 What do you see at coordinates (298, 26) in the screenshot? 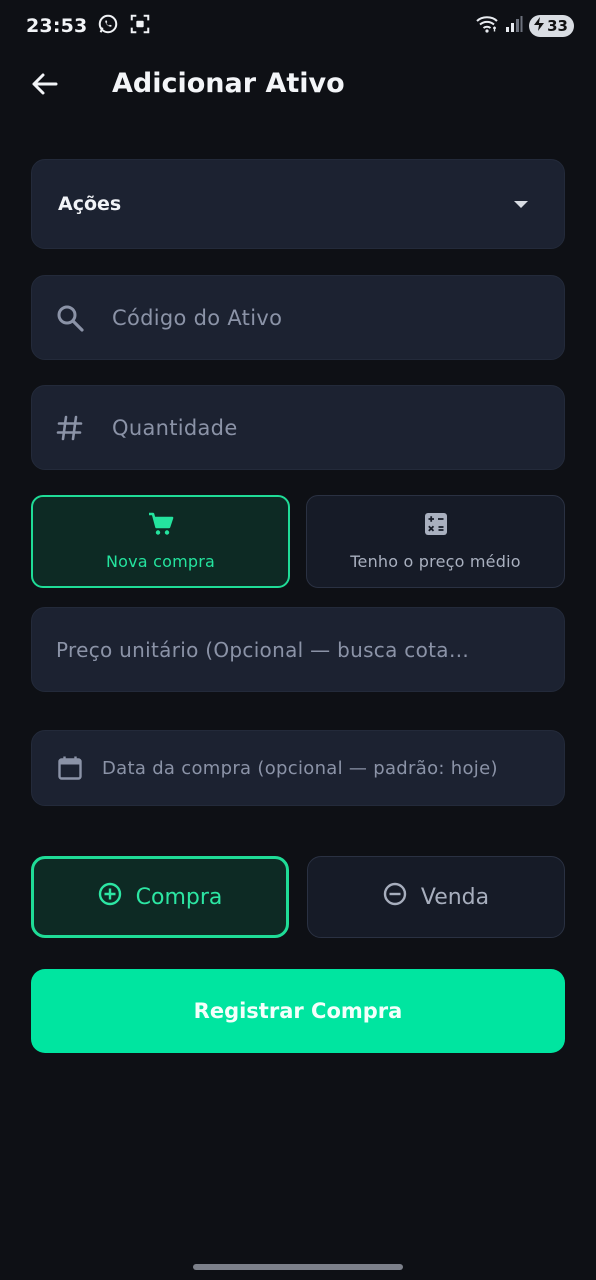
I see `status-bar: 23:53 33` at bounding box center [298, 26].